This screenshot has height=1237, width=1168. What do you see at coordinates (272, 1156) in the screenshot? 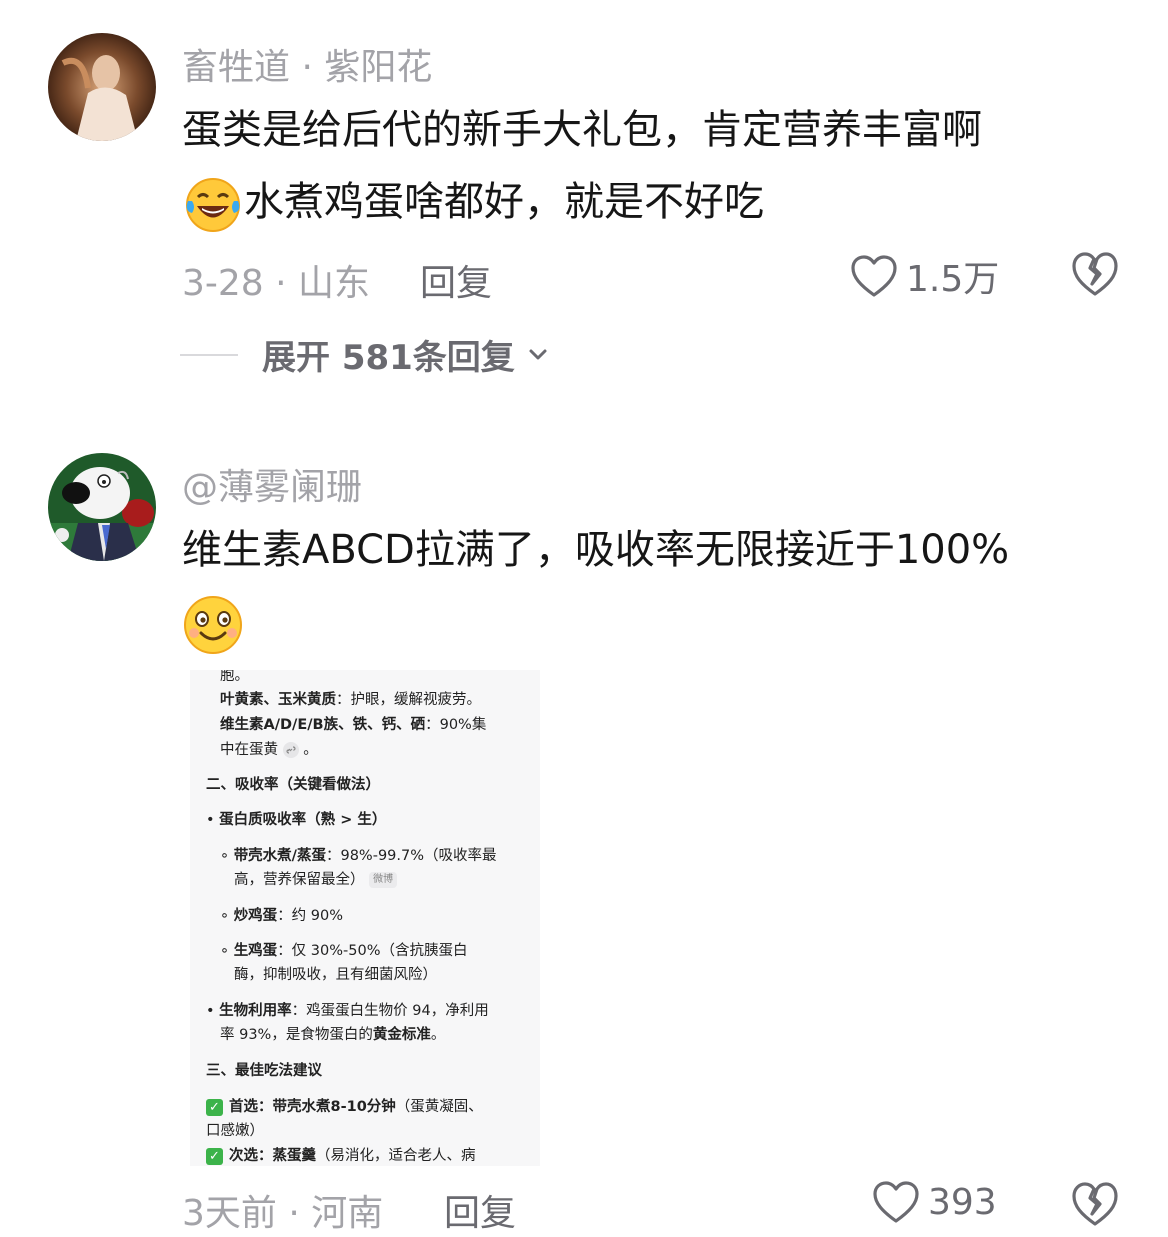
I see `doc-bold: 次选：蒸蛋羹` at bounding box center [272, 1156].